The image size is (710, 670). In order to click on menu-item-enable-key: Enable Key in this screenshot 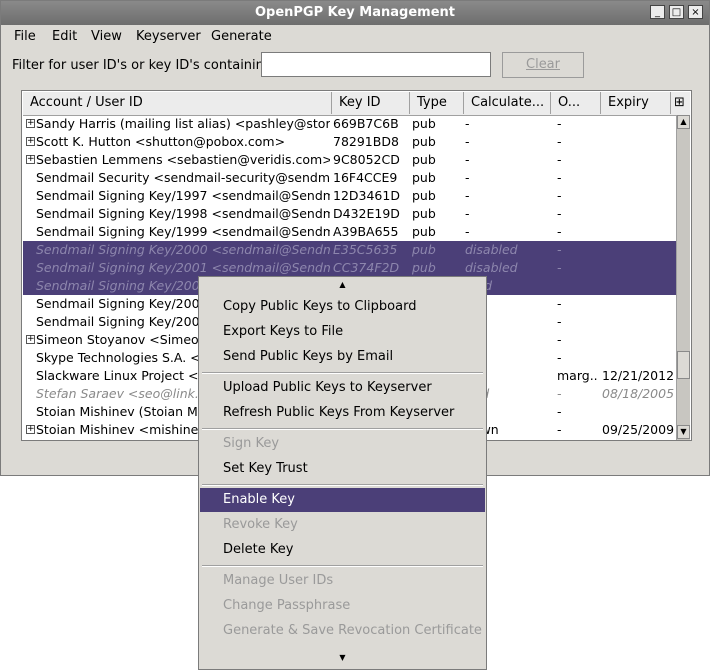, I will do `click(342, 500)`.